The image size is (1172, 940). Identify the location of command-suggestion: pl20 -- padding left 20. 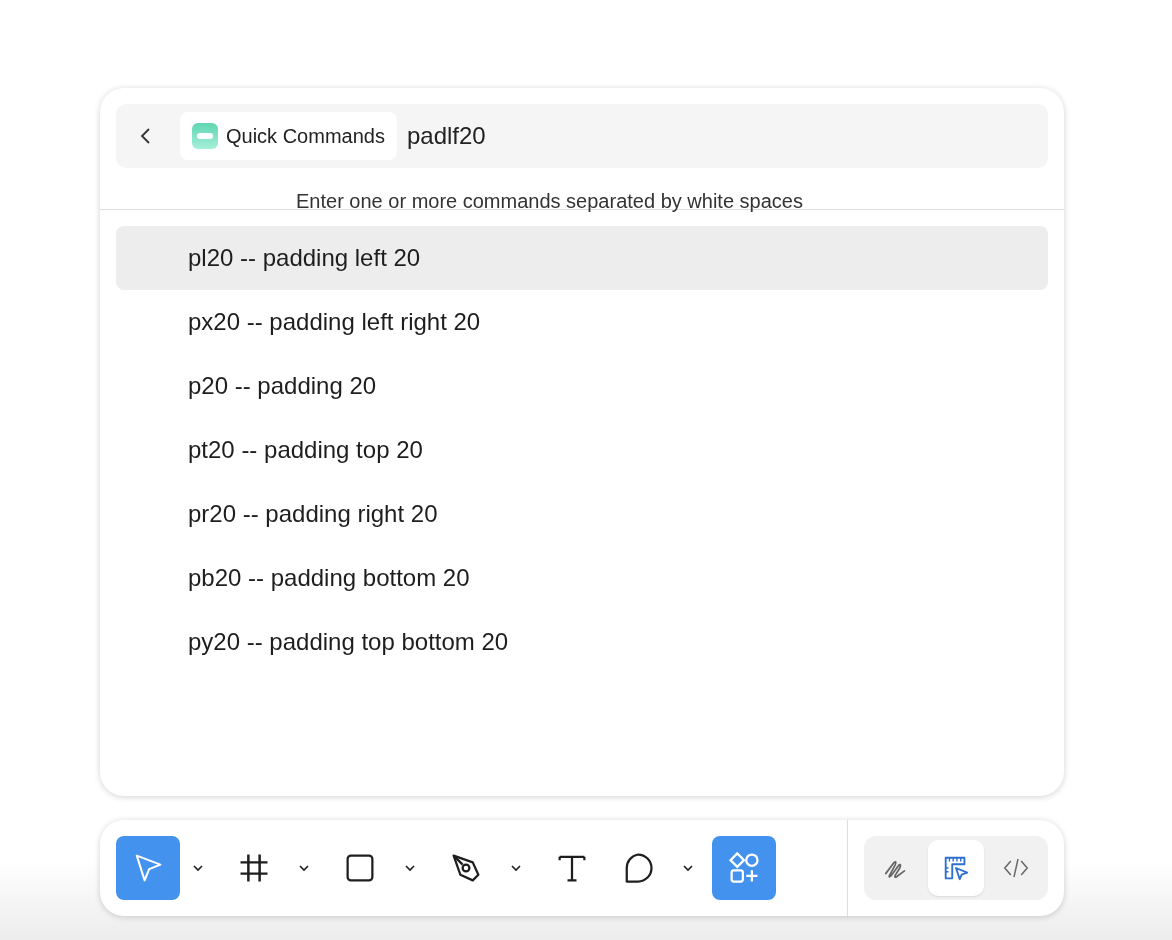
(582, 258).